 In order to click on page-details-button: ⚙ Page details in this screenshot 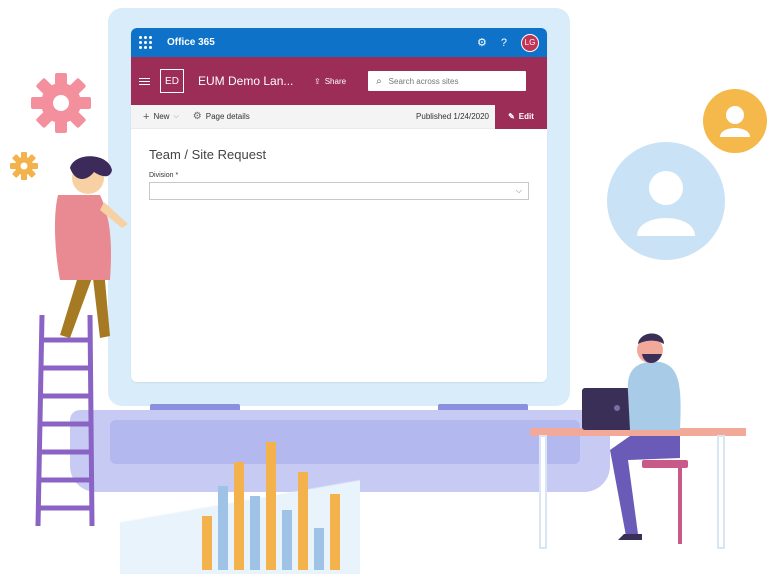, I will do `click(221, 116)`.